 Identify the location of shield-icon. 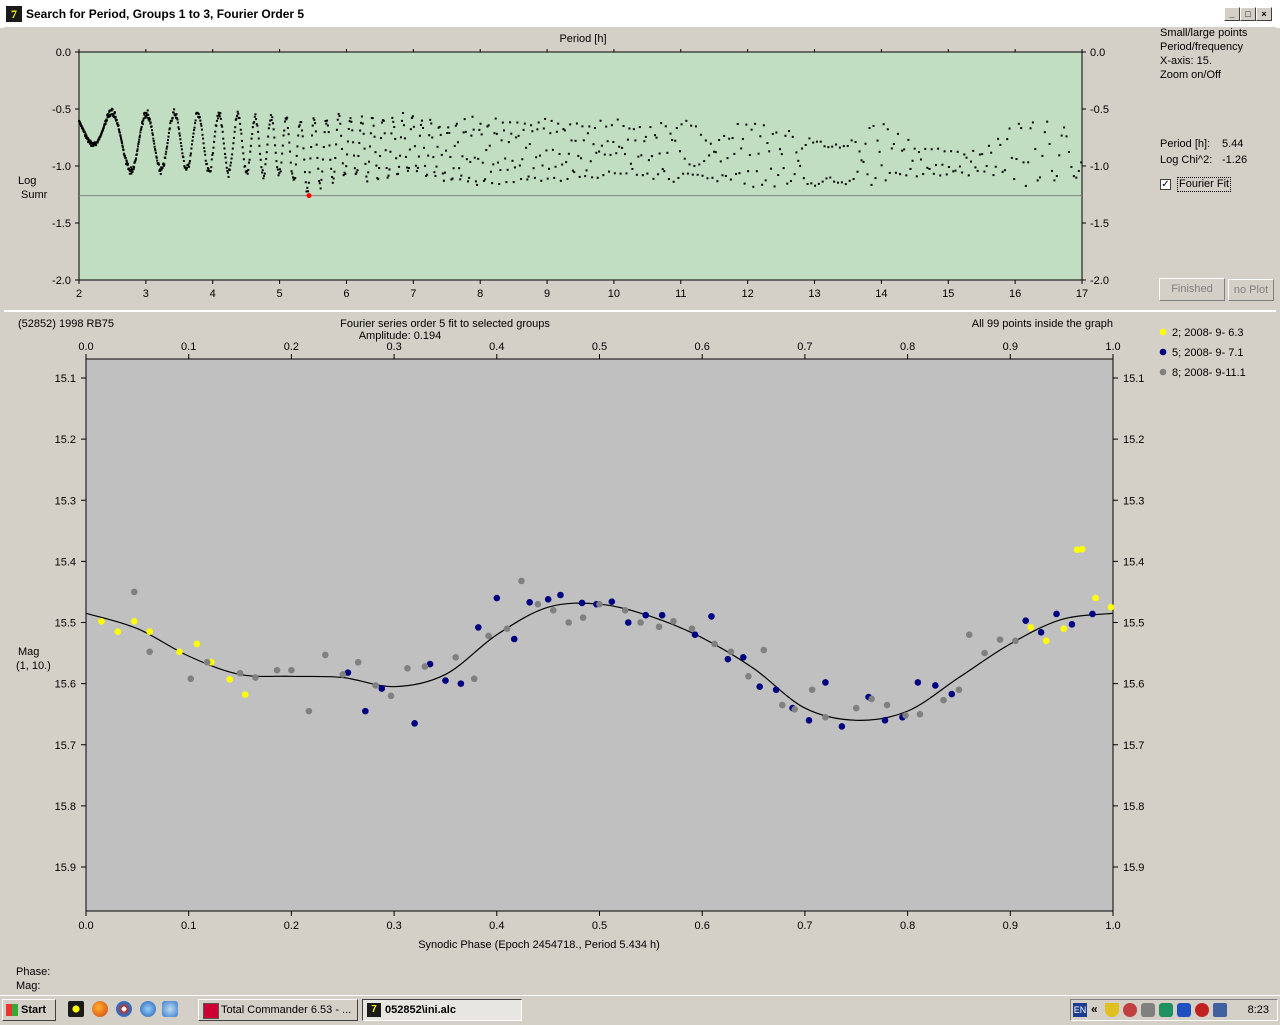
(1112, 1010).